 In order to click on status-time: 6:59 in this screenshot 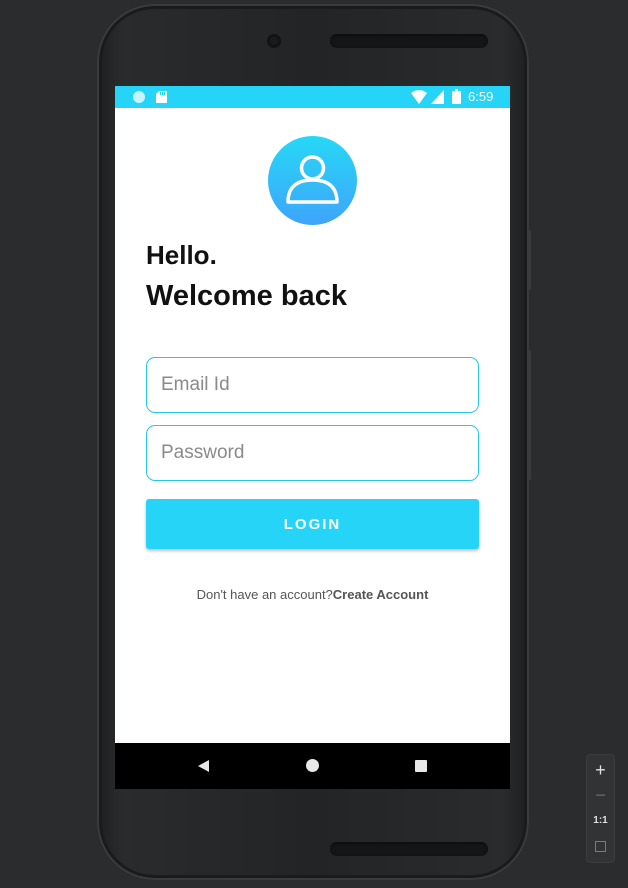, I will do `click(481, 96)`.